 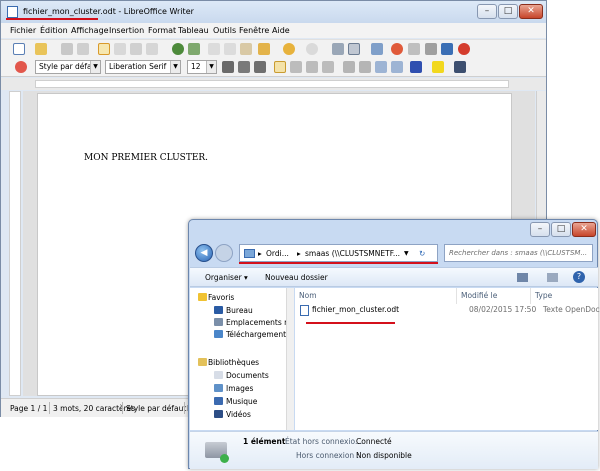 I want to click on menu-outils: Outils, so click(x=224, y=30).